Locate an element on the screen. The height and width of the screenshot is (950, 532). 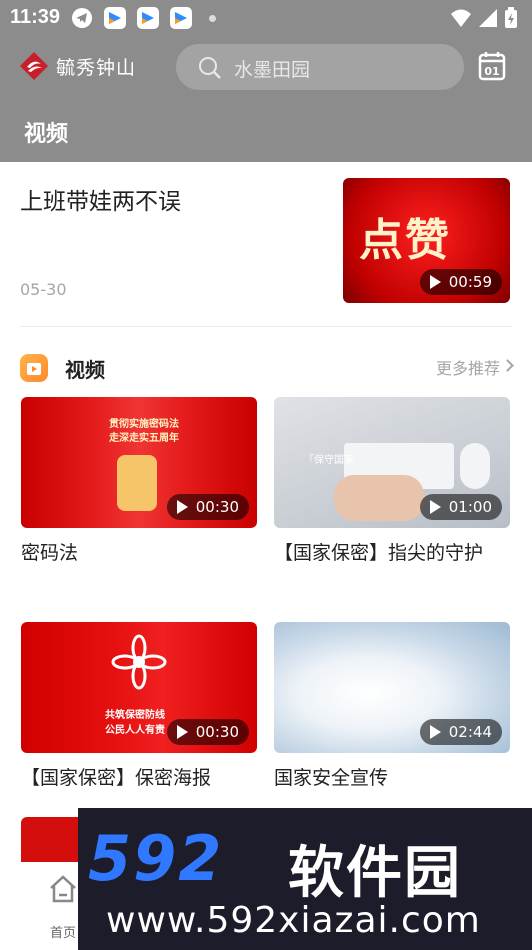
svg-text: 01 is located at coordinates (491, 71).